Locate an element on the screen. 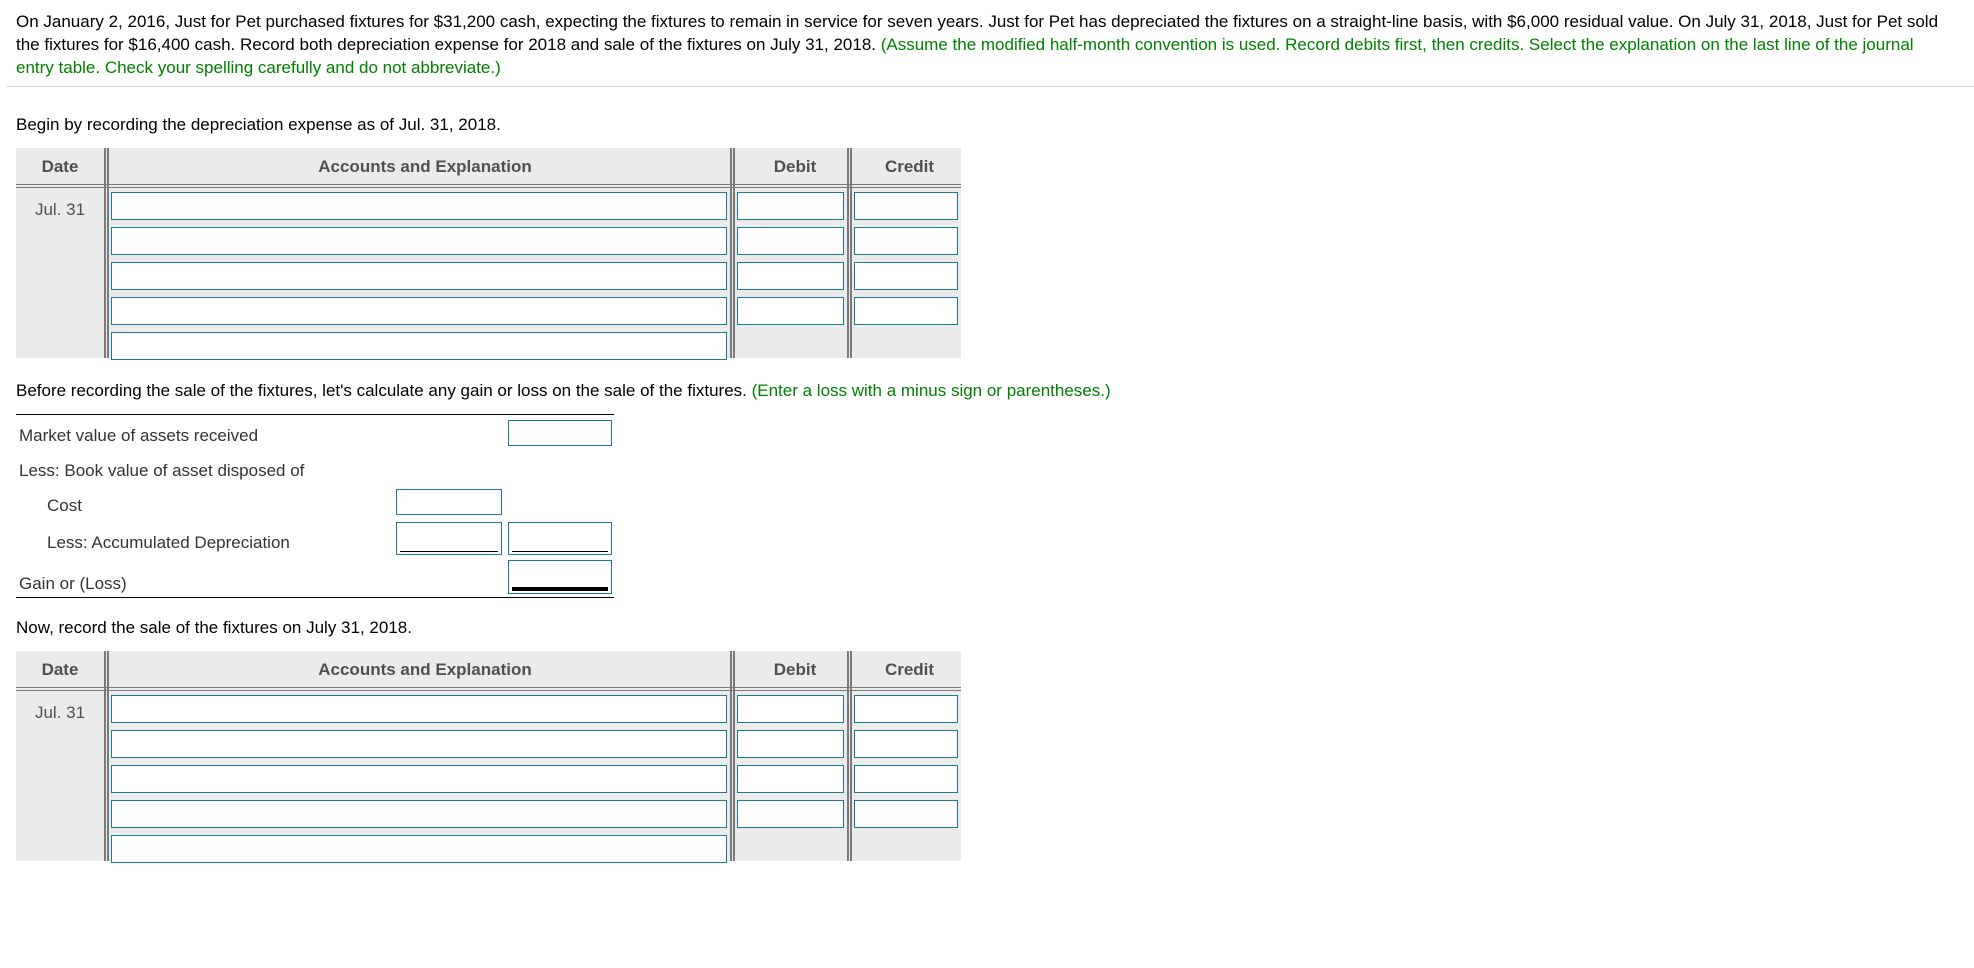 This screenshot has width=1974, height=968. cost-input is located at coordinates (449, 502).